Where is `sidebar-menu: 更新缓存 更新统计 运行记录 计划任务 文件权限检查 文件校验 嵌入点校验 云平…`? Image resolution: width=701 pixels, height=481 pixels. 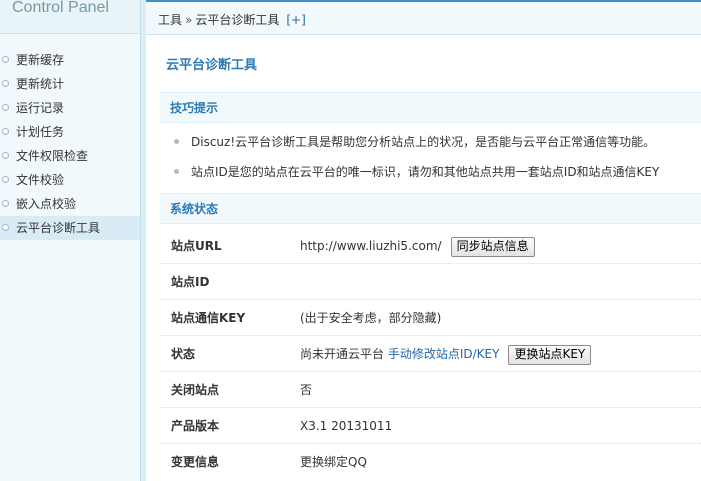 sidebar-menu: 更新缓存 更新统计 运行记录 计划任务 文件权限检查 文件校验 嵌入点校验 云平… is located at coordinates (70, 144).